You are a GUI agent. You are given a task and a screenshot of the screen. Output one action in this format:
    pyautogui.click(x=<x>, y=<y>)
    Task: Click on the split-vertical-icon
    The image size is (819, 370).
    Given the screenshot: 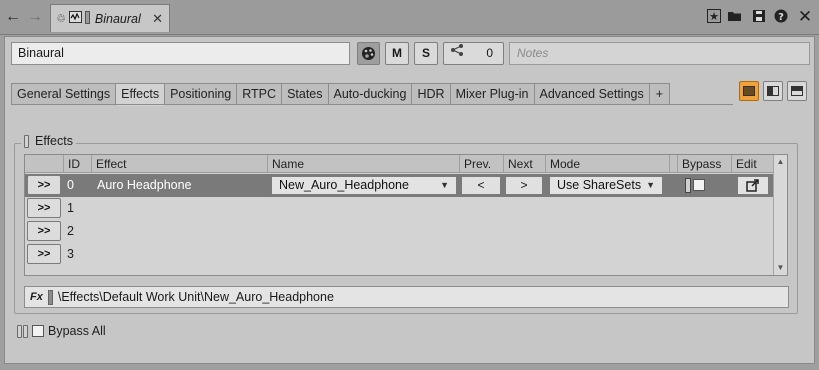 What is the action you would take?
    pyautogui.click(x=773, y=91)
    